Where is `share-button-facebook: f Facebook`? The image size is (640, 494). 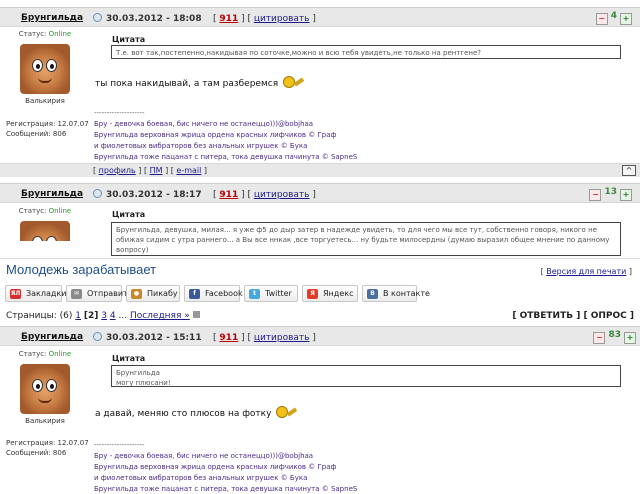
share-button-facebook: f Facebook is located at coordinates (213, 293).